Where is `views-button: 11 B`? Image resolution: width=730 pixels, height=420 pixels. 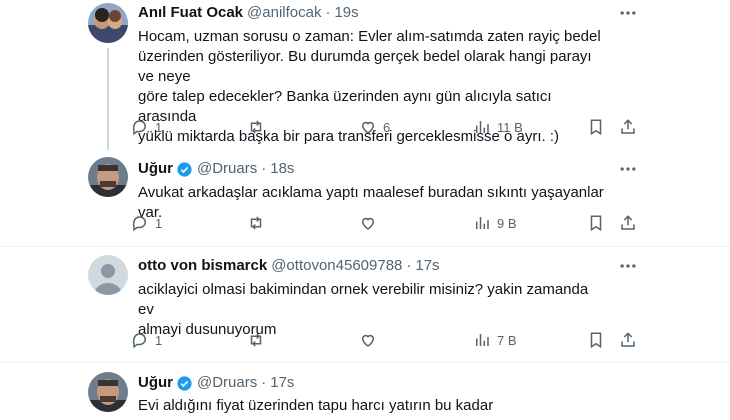
views-button: 11 B is located at coordinates (498, 127).